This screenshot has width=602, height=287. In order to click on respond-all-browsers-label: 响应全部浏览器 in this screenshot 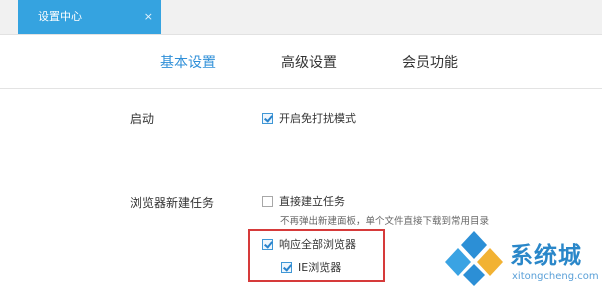, I will do `click(317, 244)`.